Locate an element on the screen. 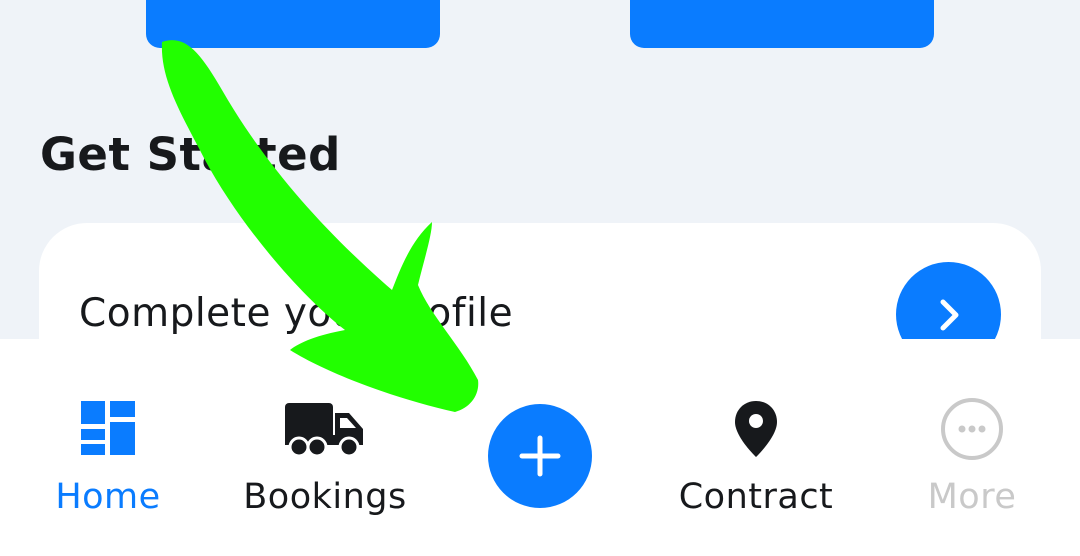 Image resolution: width=1080 pixels, height=556 pixels. add-button is located at coordinates (540, 456).